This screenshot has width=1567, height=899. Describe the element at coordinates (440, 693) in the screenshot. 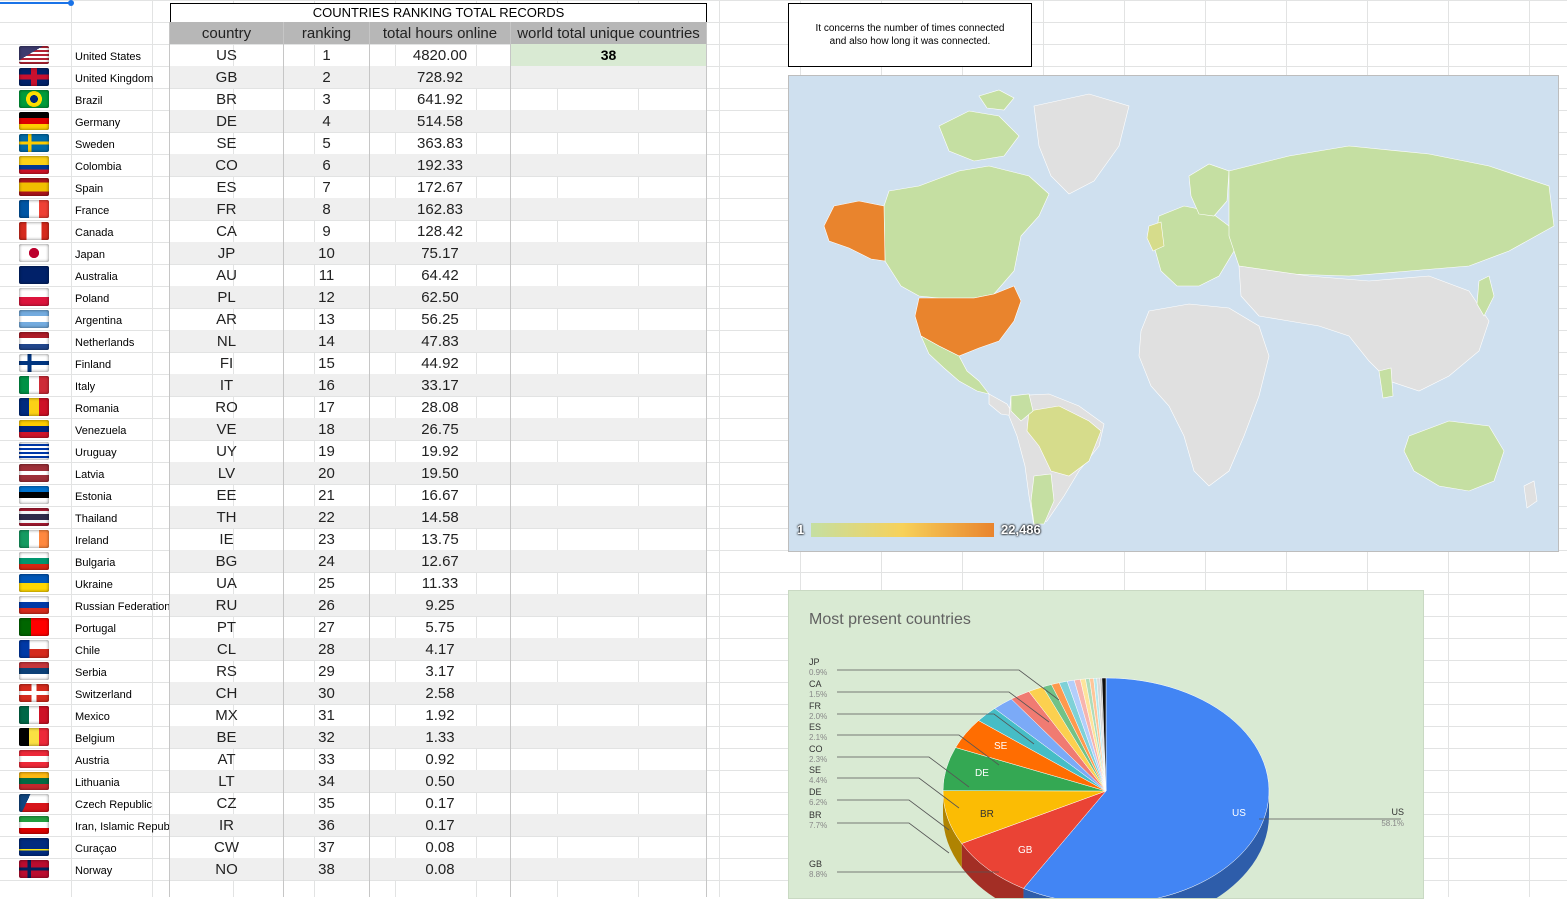

I see `hours-cell: 2.58` at that location.